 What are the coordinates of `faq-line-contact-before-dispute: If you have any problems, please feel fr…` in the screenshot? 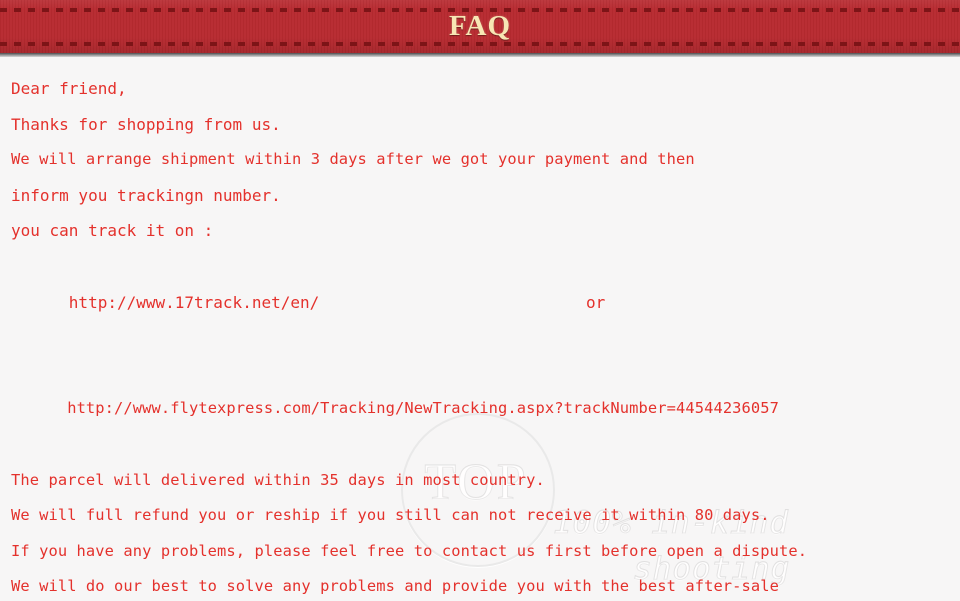 It's located at (409, 550).